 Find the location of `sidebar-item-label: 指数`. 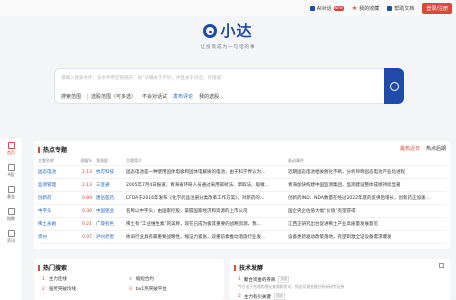

sidebar-item-label: 指数 is located at coordinates (11, 218).